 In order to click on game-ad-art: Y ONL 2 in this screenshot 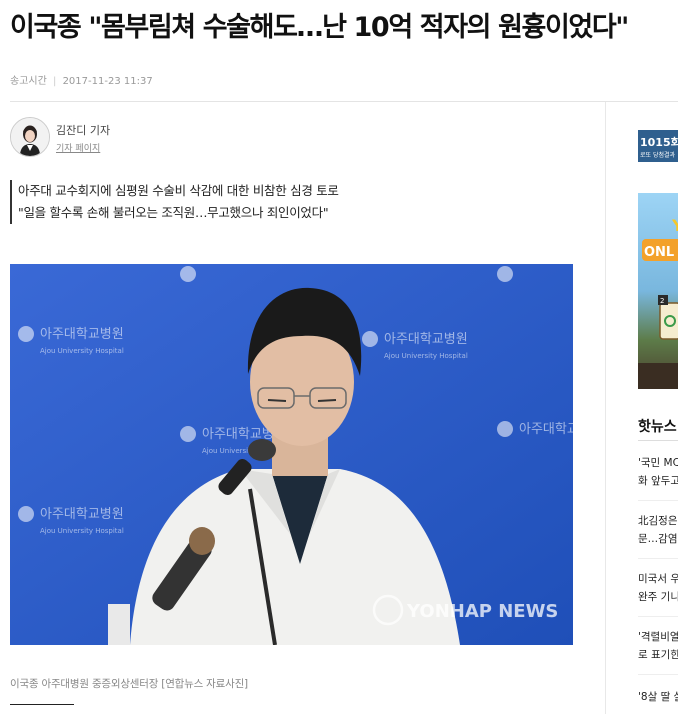, I will do `click(658, 302)`.